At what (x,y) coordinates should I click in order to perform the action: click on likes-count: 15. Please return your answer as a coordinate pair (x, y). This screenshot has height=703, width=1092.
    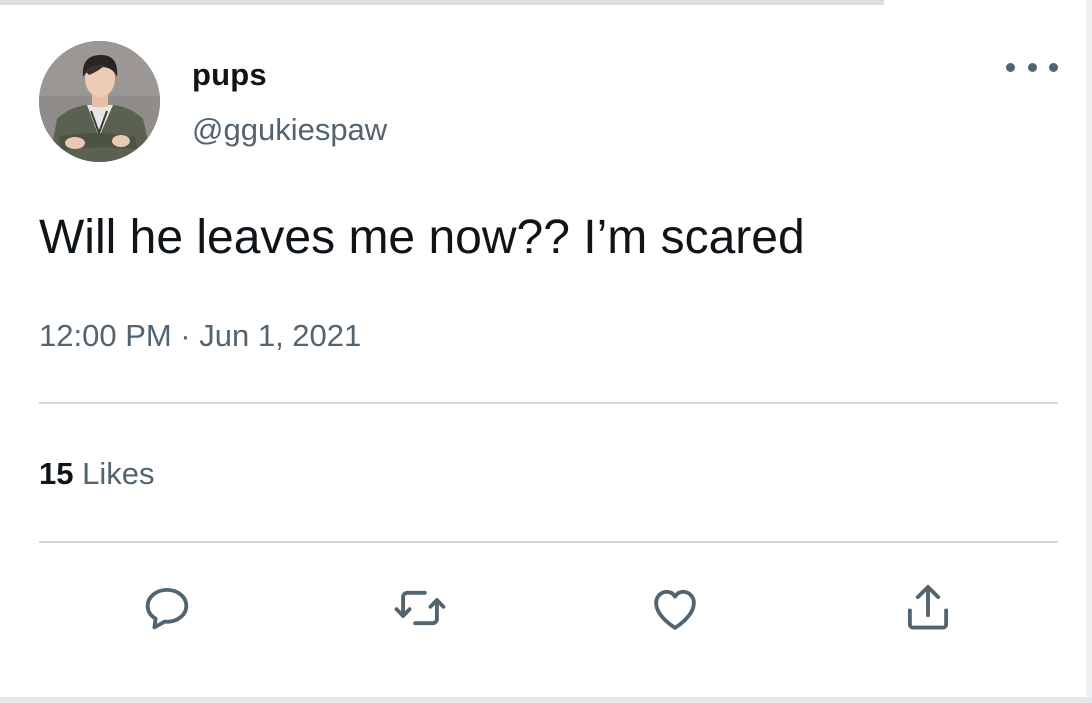
    Looking at the image, I should click on (56, 473).